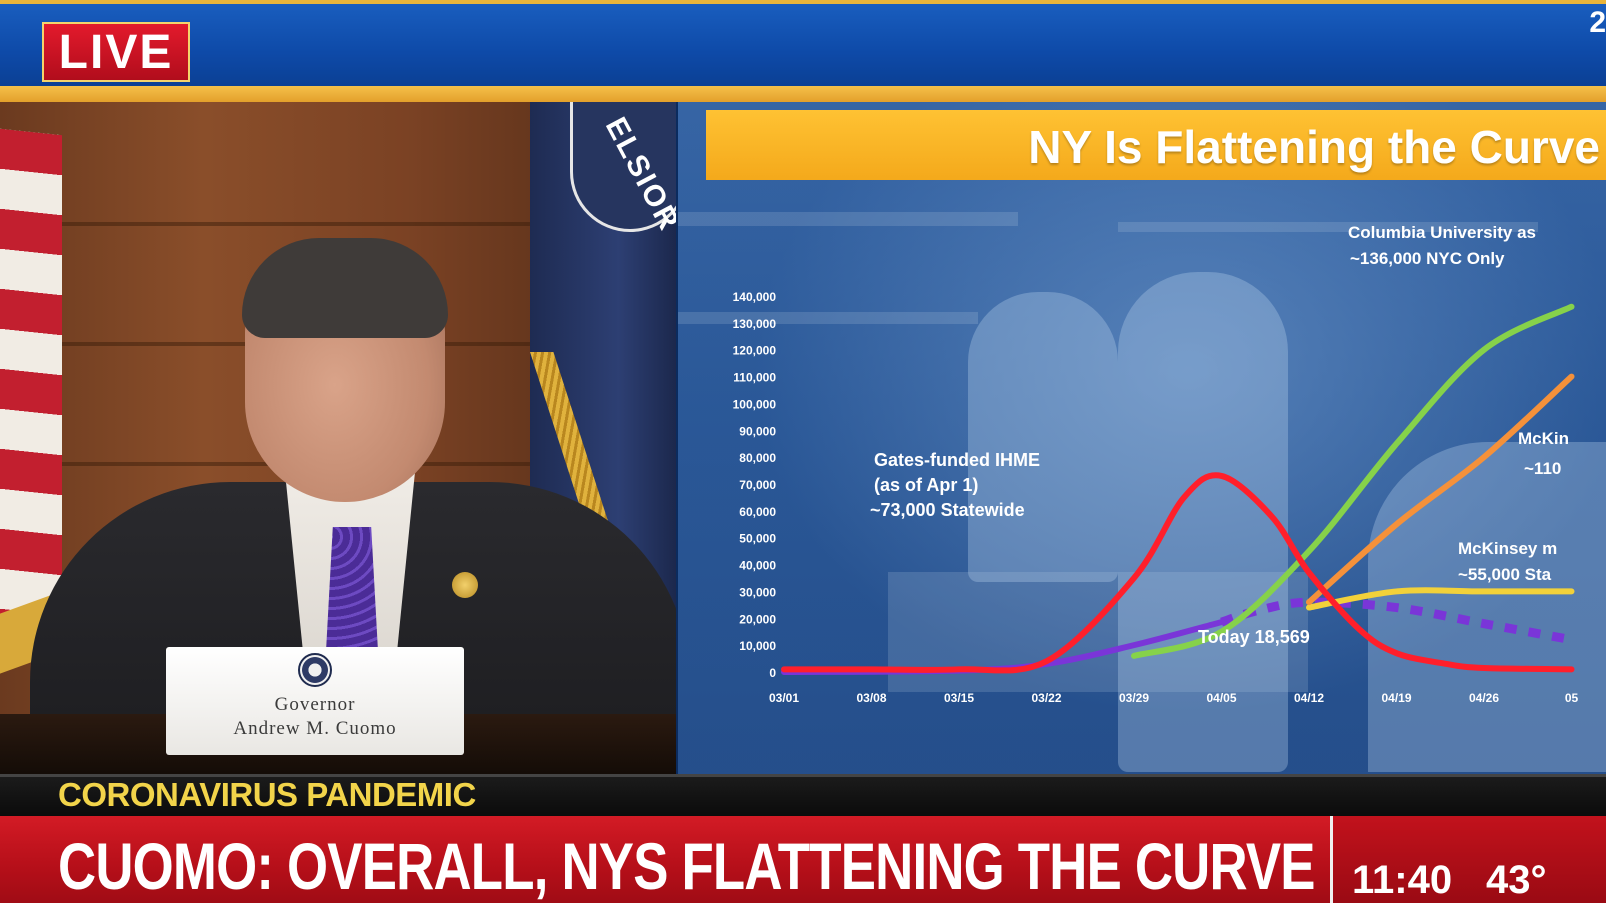 This screenshot has height=903, width=1606. I want to click on x-tick-label: 03/08, so click(871, 698).